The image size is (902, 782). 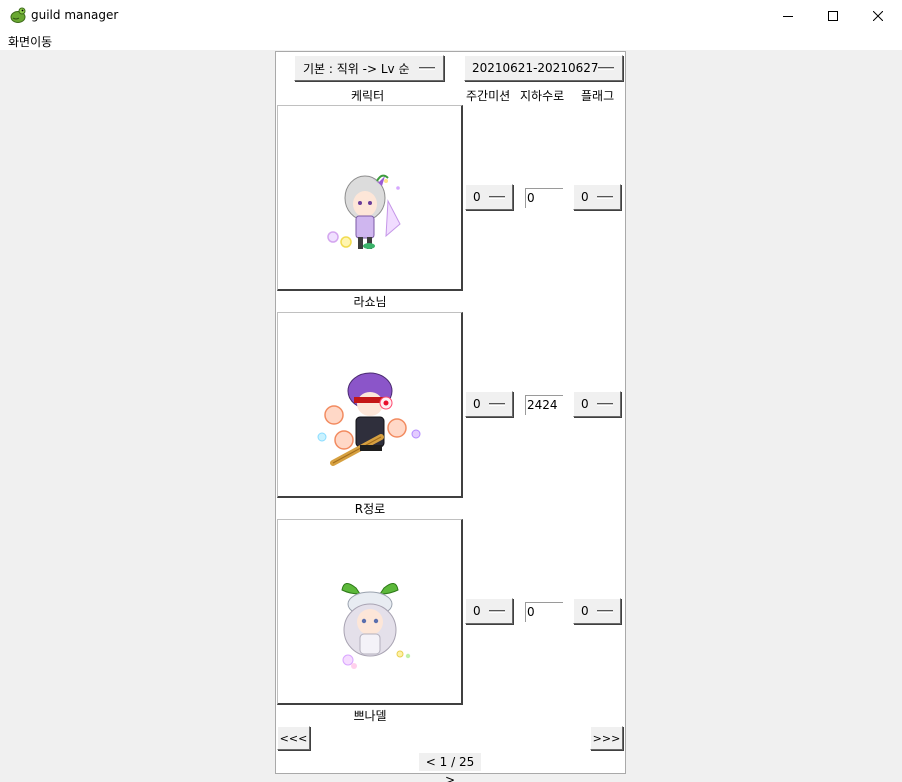 What do you see at coordinates (75, 15) in the screenshot?
I see `window-title: guild manager` at bounding box center [75, 15].